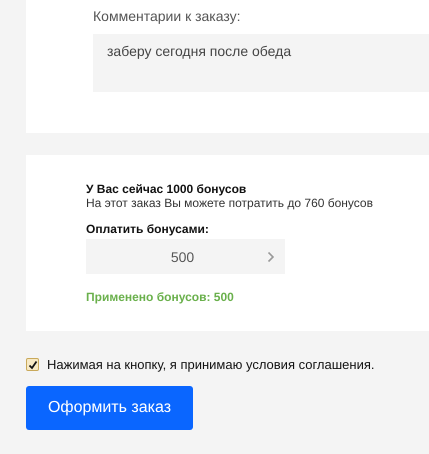 The height and width of the screenshot is (454, 429). What do you see at coordinates (109, 408) in the screenshot?
I see `submit-order-button: Оформить заказ` at bounding box center [109, 408].